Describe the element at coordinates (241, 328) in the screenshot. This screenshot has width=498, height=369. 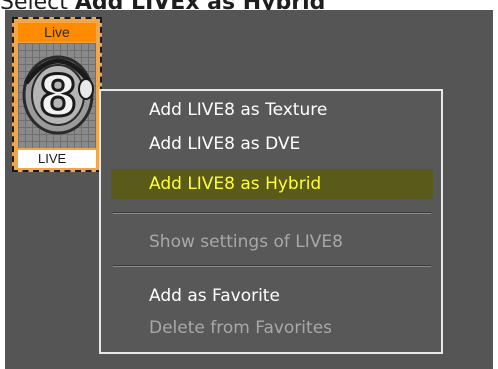
I see `menu-item-delete-from-favorites: Delete from Favorites` at that location.